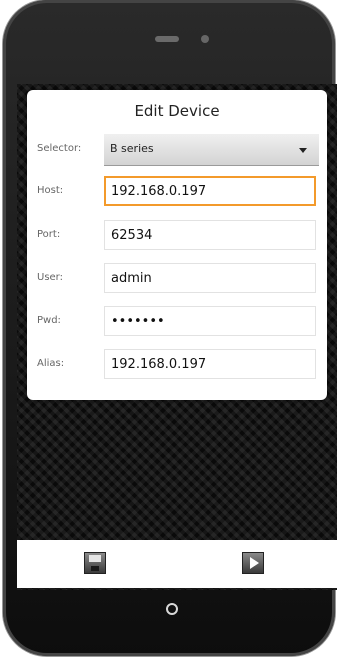  What do you see at coordinates (177, 564) in the screenshot?
I see `bottom-toolbar` at bounding box center [177, 564].